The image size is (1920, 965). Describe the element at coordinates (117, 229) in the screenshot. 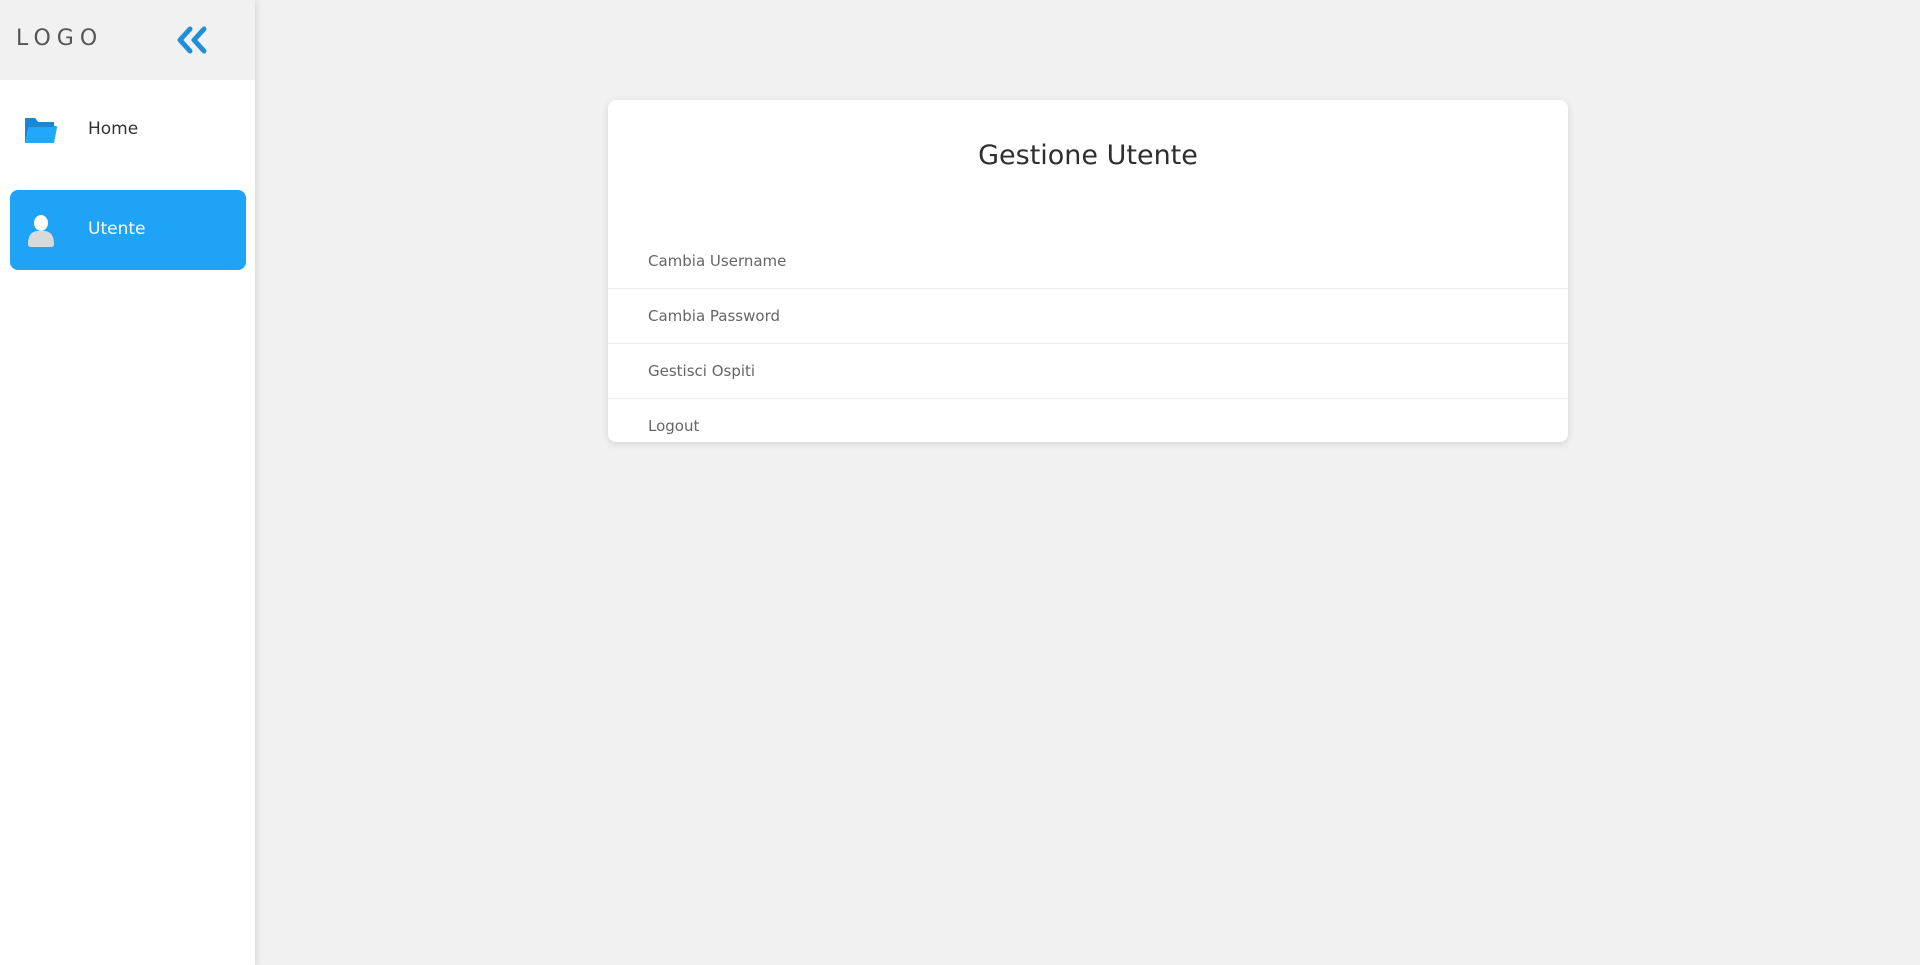

I see `sidebar-item-label: Utente` at that location.